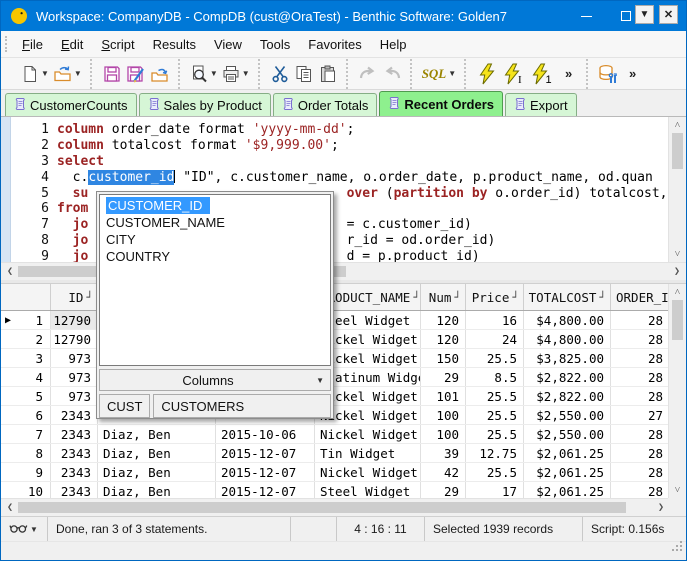 The height and width of the screenshot is (561, 687). Describe the element at coordinates (334, 44) in the screenshot. I see `menu-favorites: Favorites` at that location.